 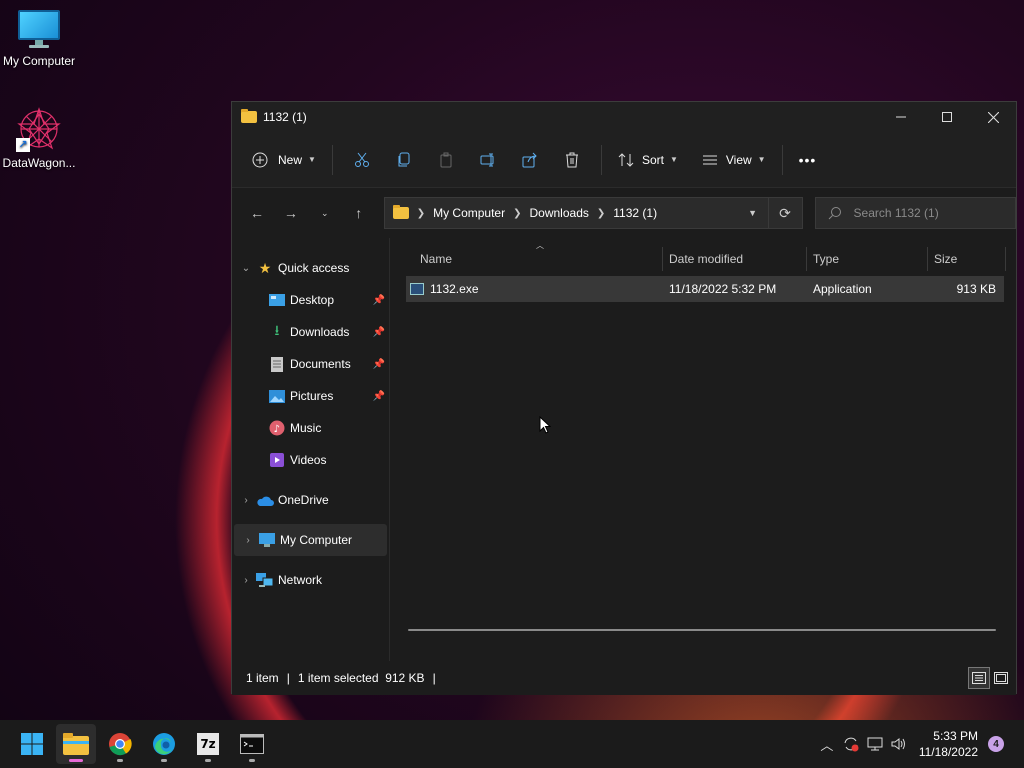 What do you see at coordinates (1001, 678) in the screenshot?
I see `tiles-view-button` at bounding box center [1001, 678].